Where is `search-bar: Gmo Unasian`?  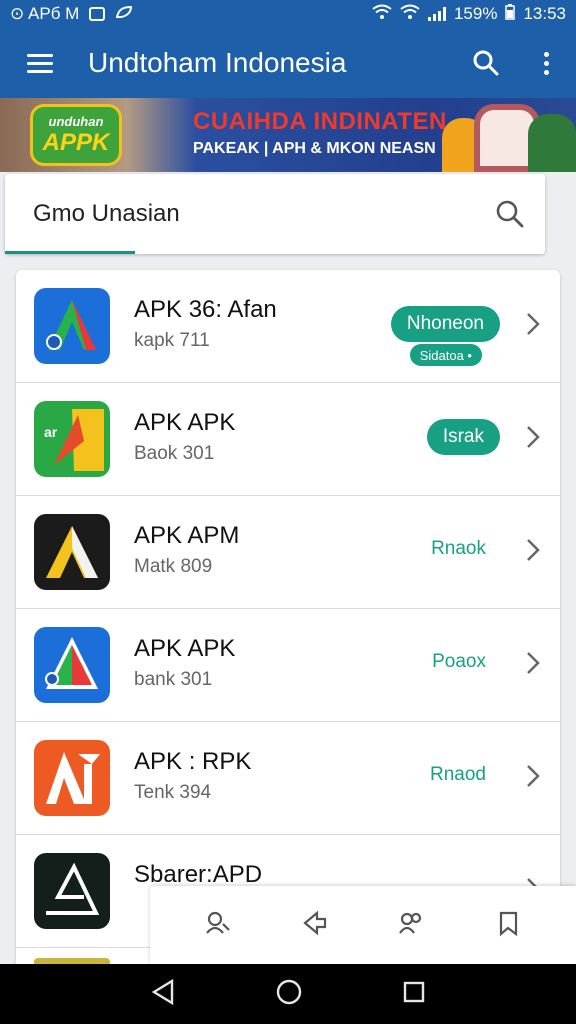
search-bar: Gmo Unasian is located at coordinates (275, 214).